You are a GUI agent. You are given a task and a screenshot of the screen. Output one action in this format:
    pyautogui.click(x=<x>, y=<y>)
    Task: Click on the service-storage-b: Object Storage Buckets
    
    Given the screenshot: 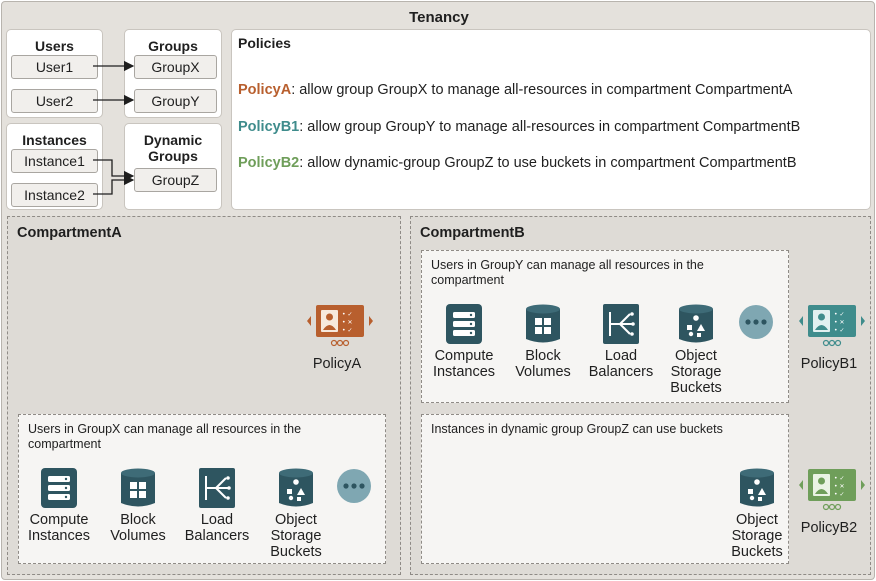 What is the action you would take?
    pyautogui.click(x=696, y=349)
    